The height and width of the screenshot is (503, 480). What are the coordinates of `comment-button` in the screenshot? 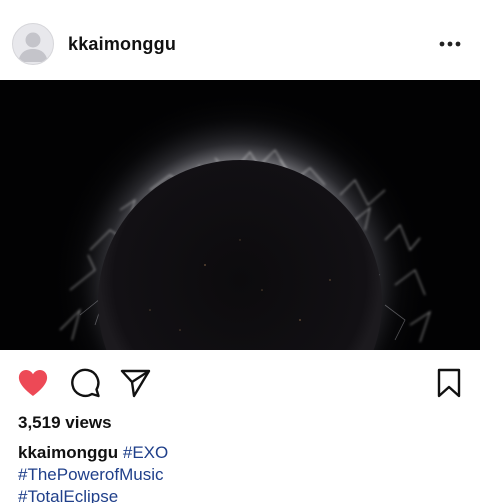 It's located at (85, 383).